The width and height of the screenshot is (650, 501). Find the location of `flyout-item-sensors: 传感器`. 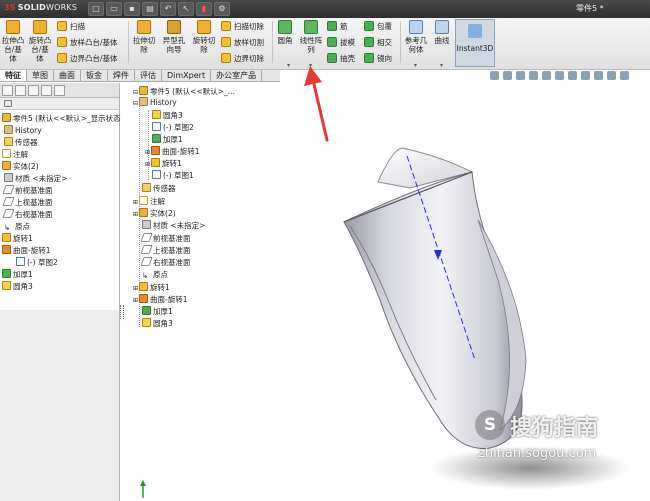

flyout-item-sensors: 传感器 is located at coordinates (159, 189).